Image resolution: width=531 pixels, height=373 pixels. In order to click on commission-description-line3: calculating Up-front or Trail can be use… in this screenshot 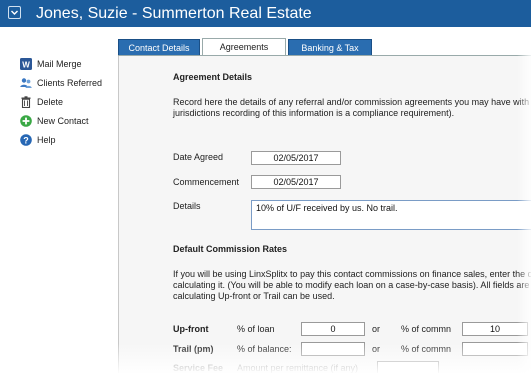, I will do `click(254, 296)`.